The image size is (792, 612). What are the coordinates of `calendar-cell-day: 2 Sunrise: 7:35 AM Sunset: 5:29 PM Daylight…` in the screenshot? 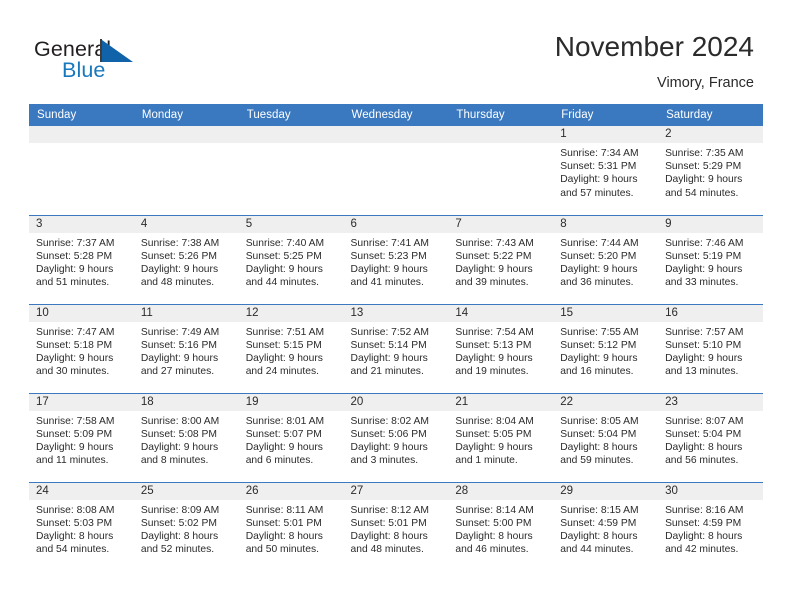 It's located at (710, 170).